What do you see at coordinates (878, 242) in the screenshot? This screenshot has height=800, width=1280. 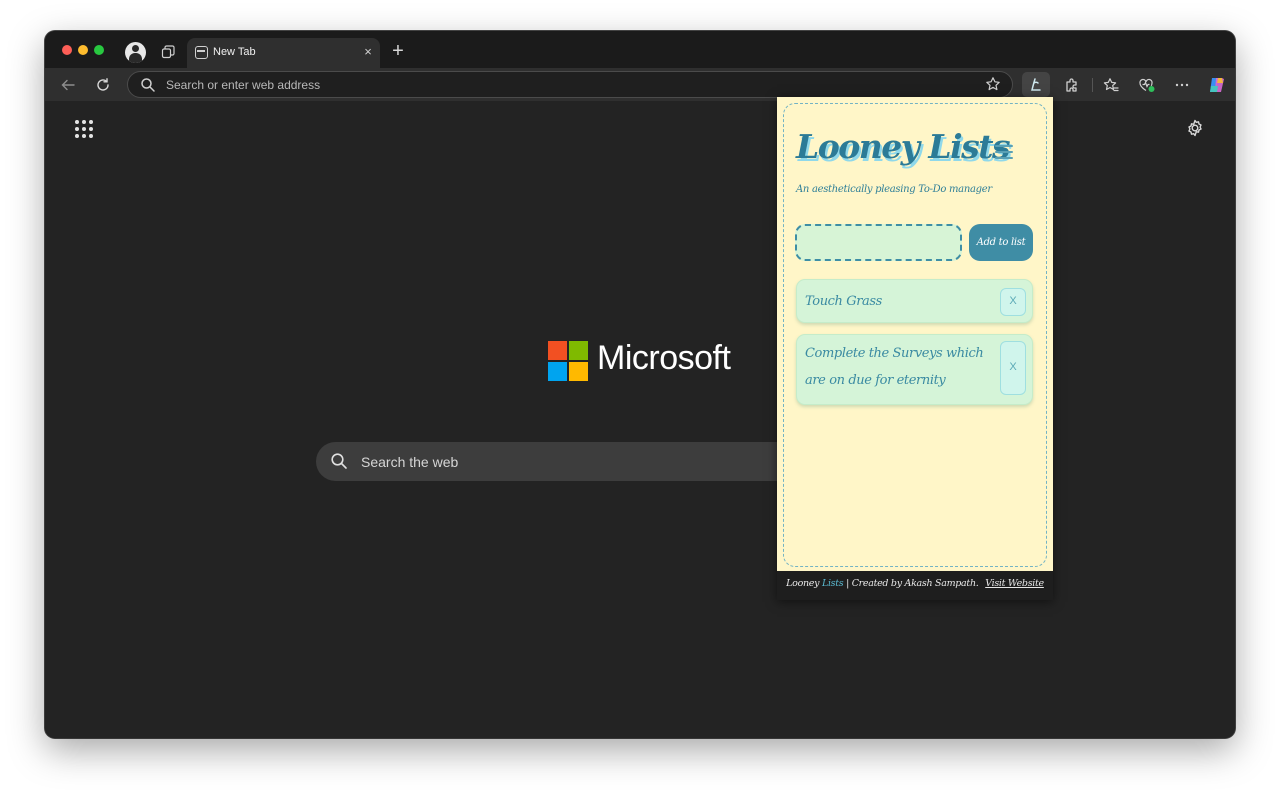 I see `new-todo-input` at bounding box center [878, 242].